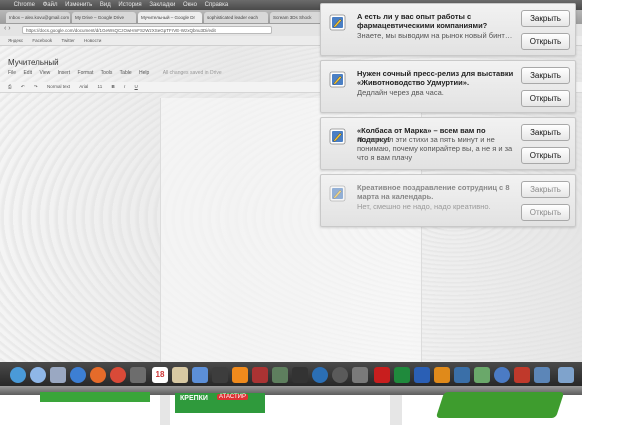 The image size is (627, 425). What do you see at coordinates (126, 73) in the screenshot?
I see `docs-menu-table: Table` at bounding box center [126, 73].